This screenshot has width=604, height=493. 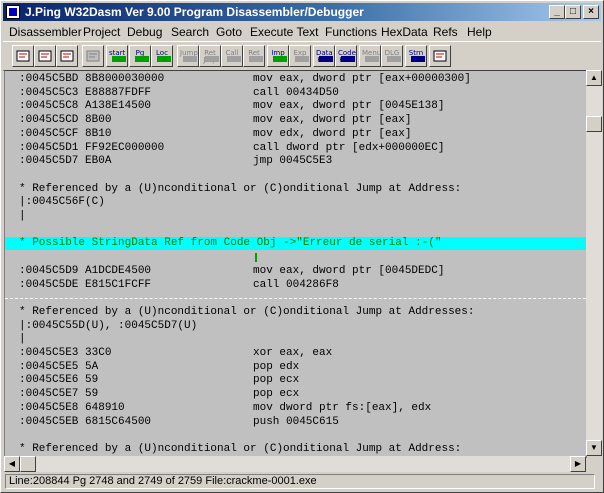 What do you see at coordinates (573, 12) in the screenshot?
I see `maximize-button: □` at bounding box center [573, 12].